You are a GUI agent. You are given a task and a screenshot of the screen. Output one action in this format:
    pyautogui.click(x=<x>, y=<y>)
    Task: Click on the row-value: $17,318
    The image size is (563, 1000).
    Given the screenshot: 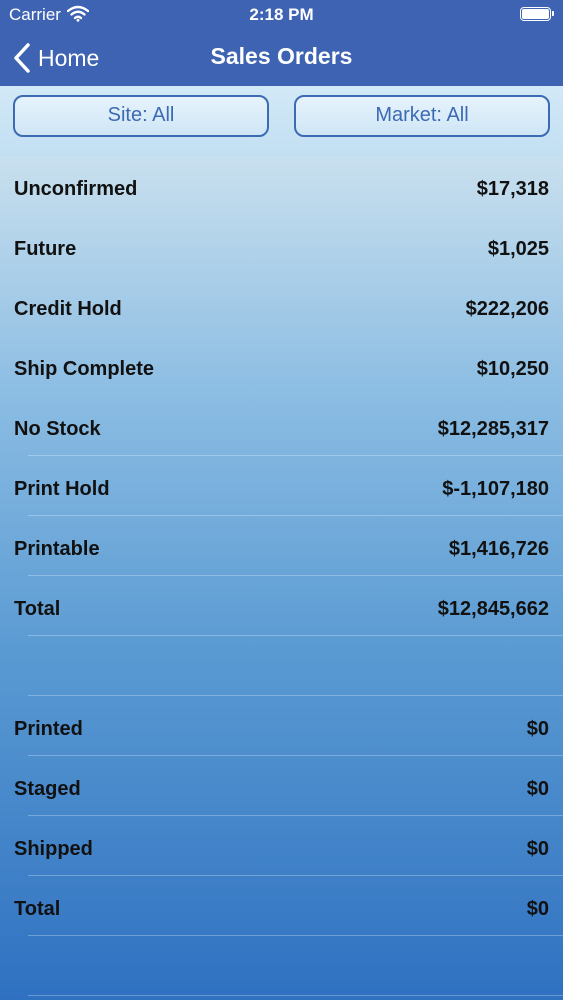 What is the action you would take?
    pyautogui.click(x=512, y=189)
    